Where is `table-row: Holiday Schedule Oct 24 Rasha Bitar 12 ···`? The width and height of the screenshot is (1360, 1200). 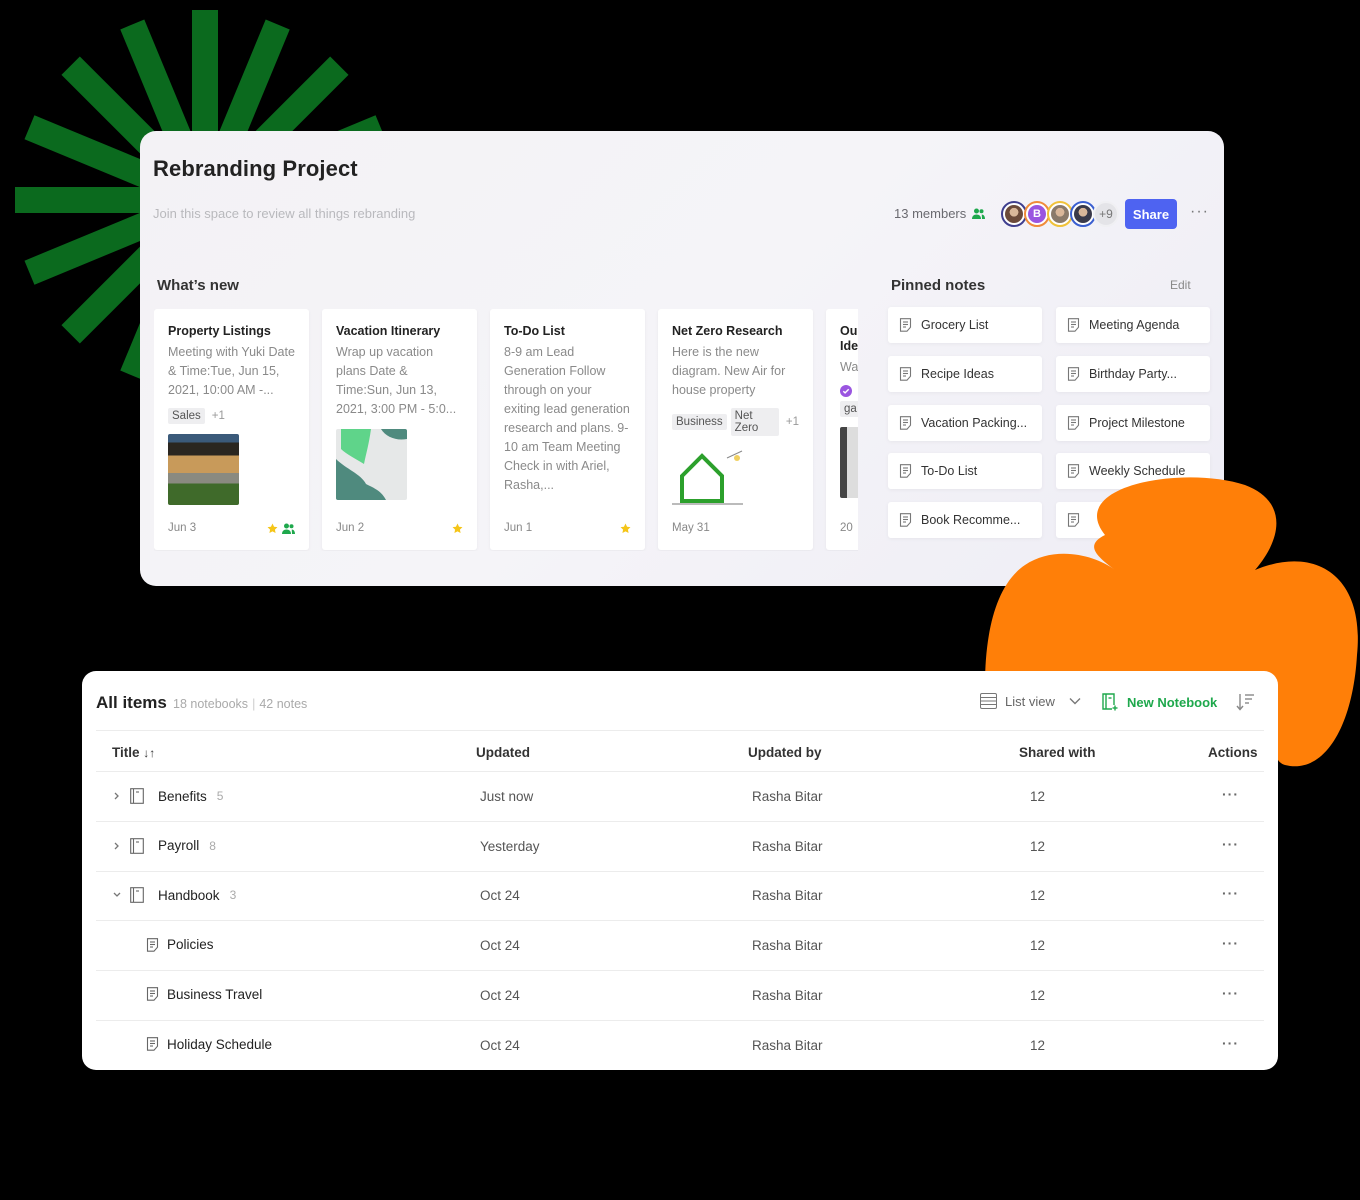 table-row: Holiday Schedule Oct 24 Rasha Bitar 12 ··· is located at coordinates (680, 1046).